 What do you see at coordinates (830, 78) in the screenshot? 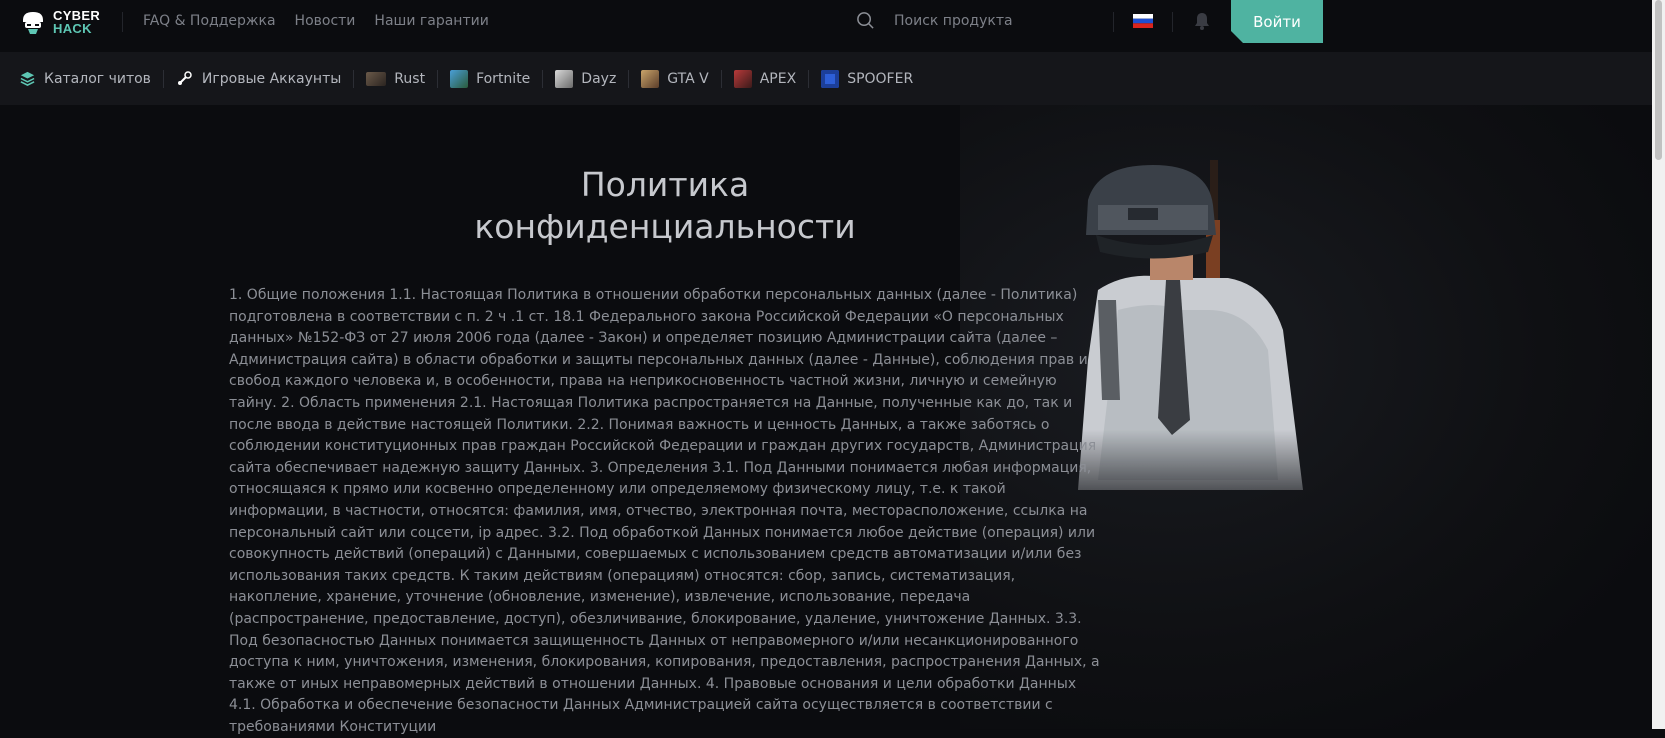
I see `spoofer-icon` at bounding box center [830, 78].